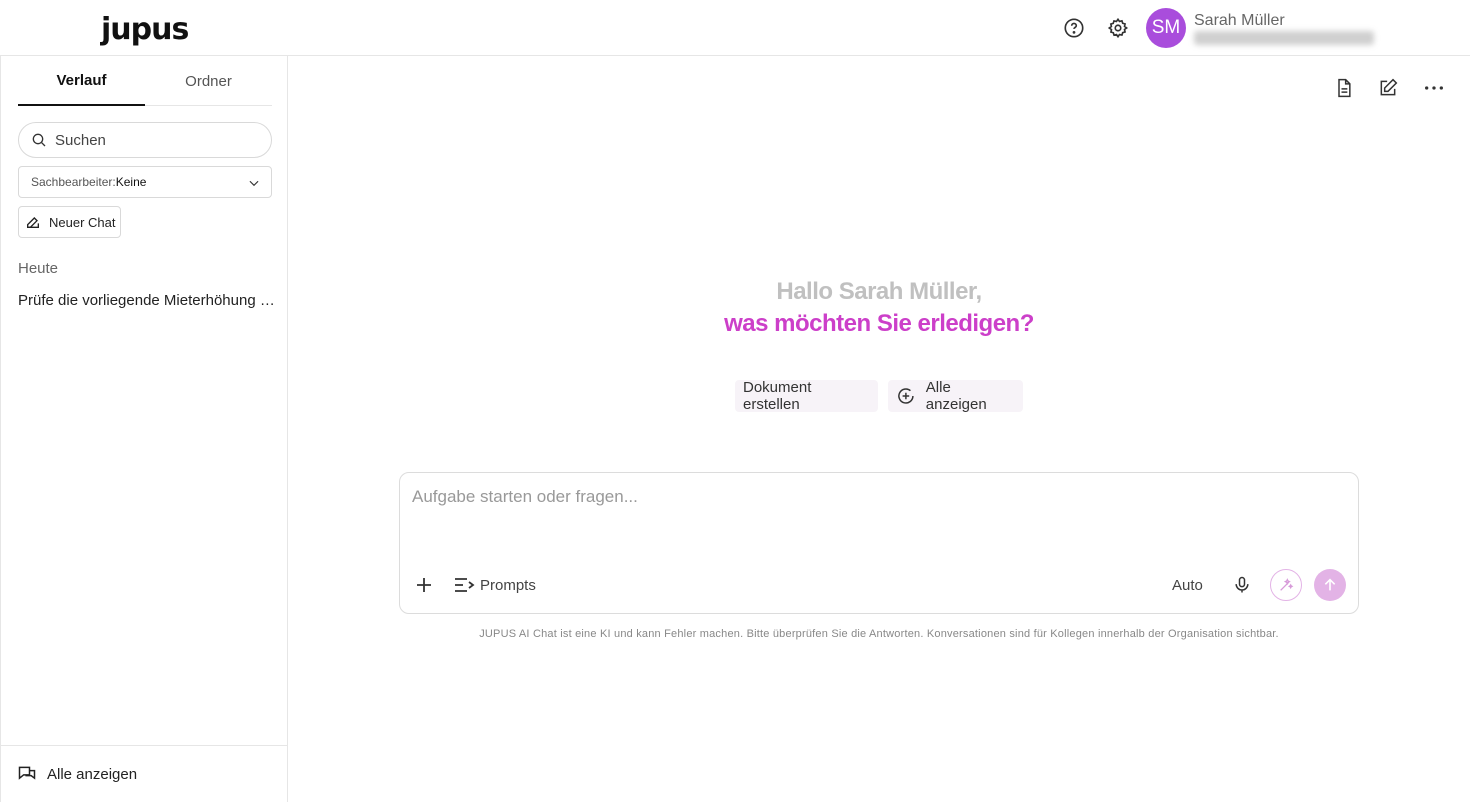  What do you see at coordinates (155, 140) in the screenshot?
I see `search-input` at bounding box center [155, 140].